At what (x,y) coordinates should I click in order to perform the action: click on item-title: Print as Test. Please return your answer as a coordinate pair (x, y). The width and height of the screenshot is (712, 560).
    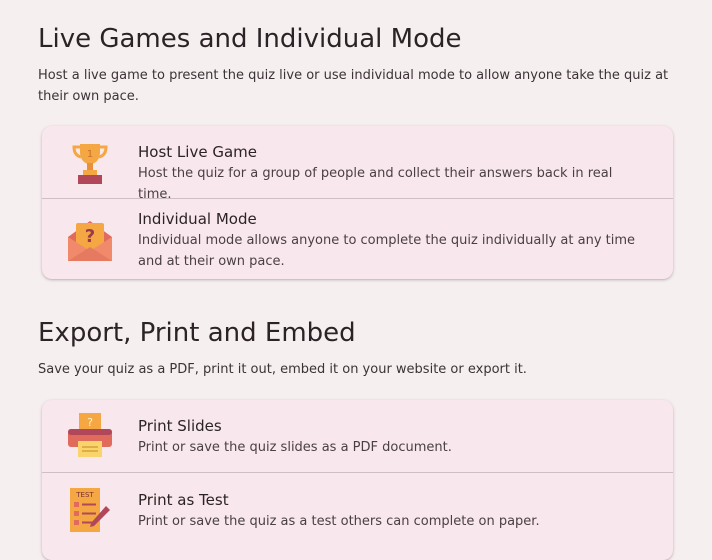
    Looking at the image, I should click on (183, 500).